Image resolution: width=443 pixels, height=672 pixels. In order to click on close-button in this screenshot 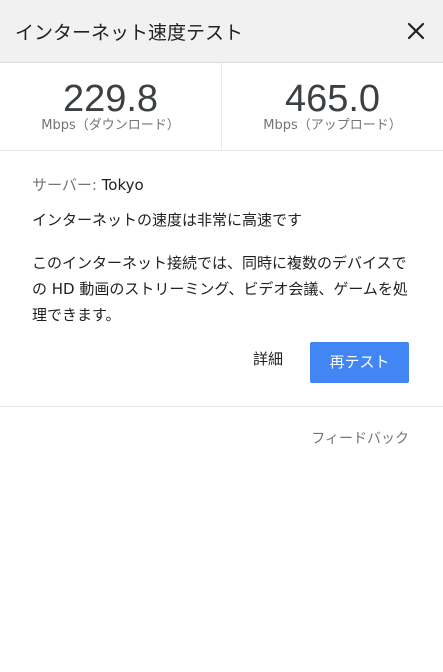, I will do `click(416, 31)`.